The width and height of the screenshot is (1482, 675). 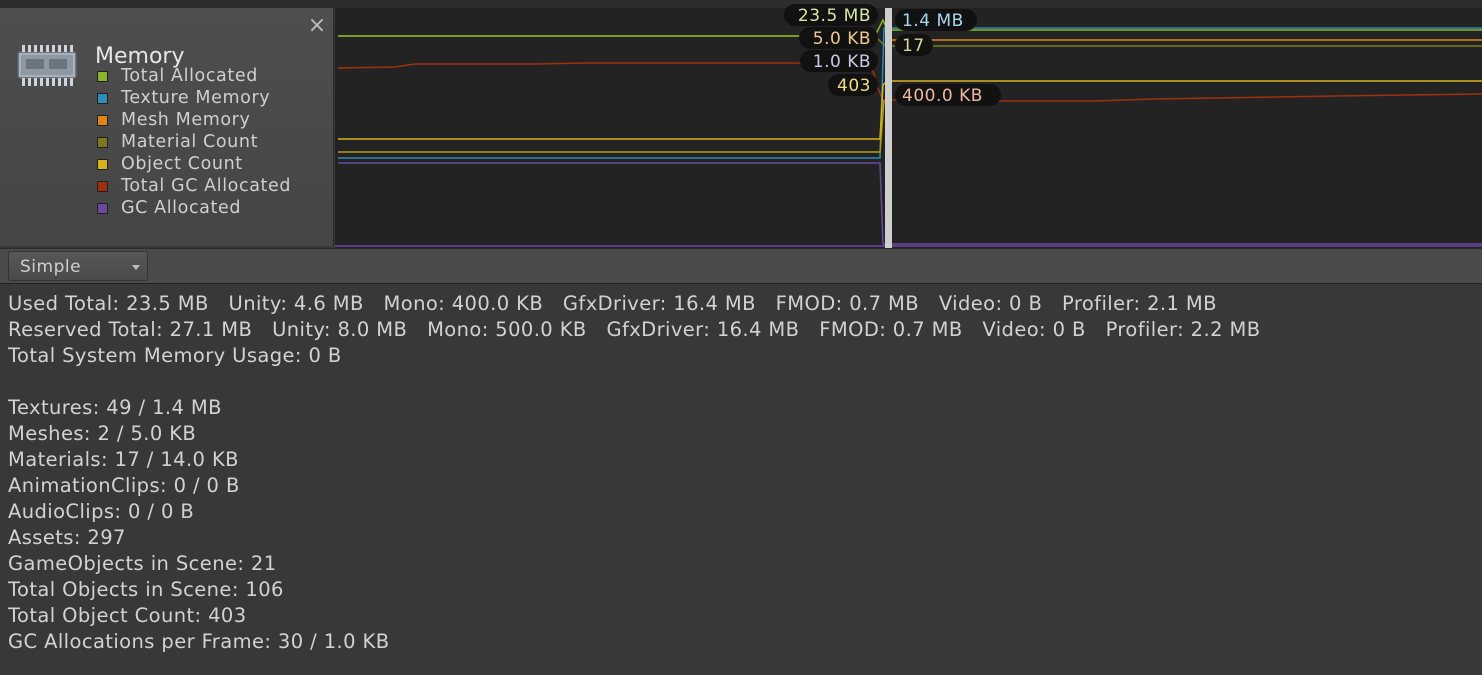 I want to click on stat-system-memory: Total System Memory Usage: 0 B, so click(x=175, y=355).